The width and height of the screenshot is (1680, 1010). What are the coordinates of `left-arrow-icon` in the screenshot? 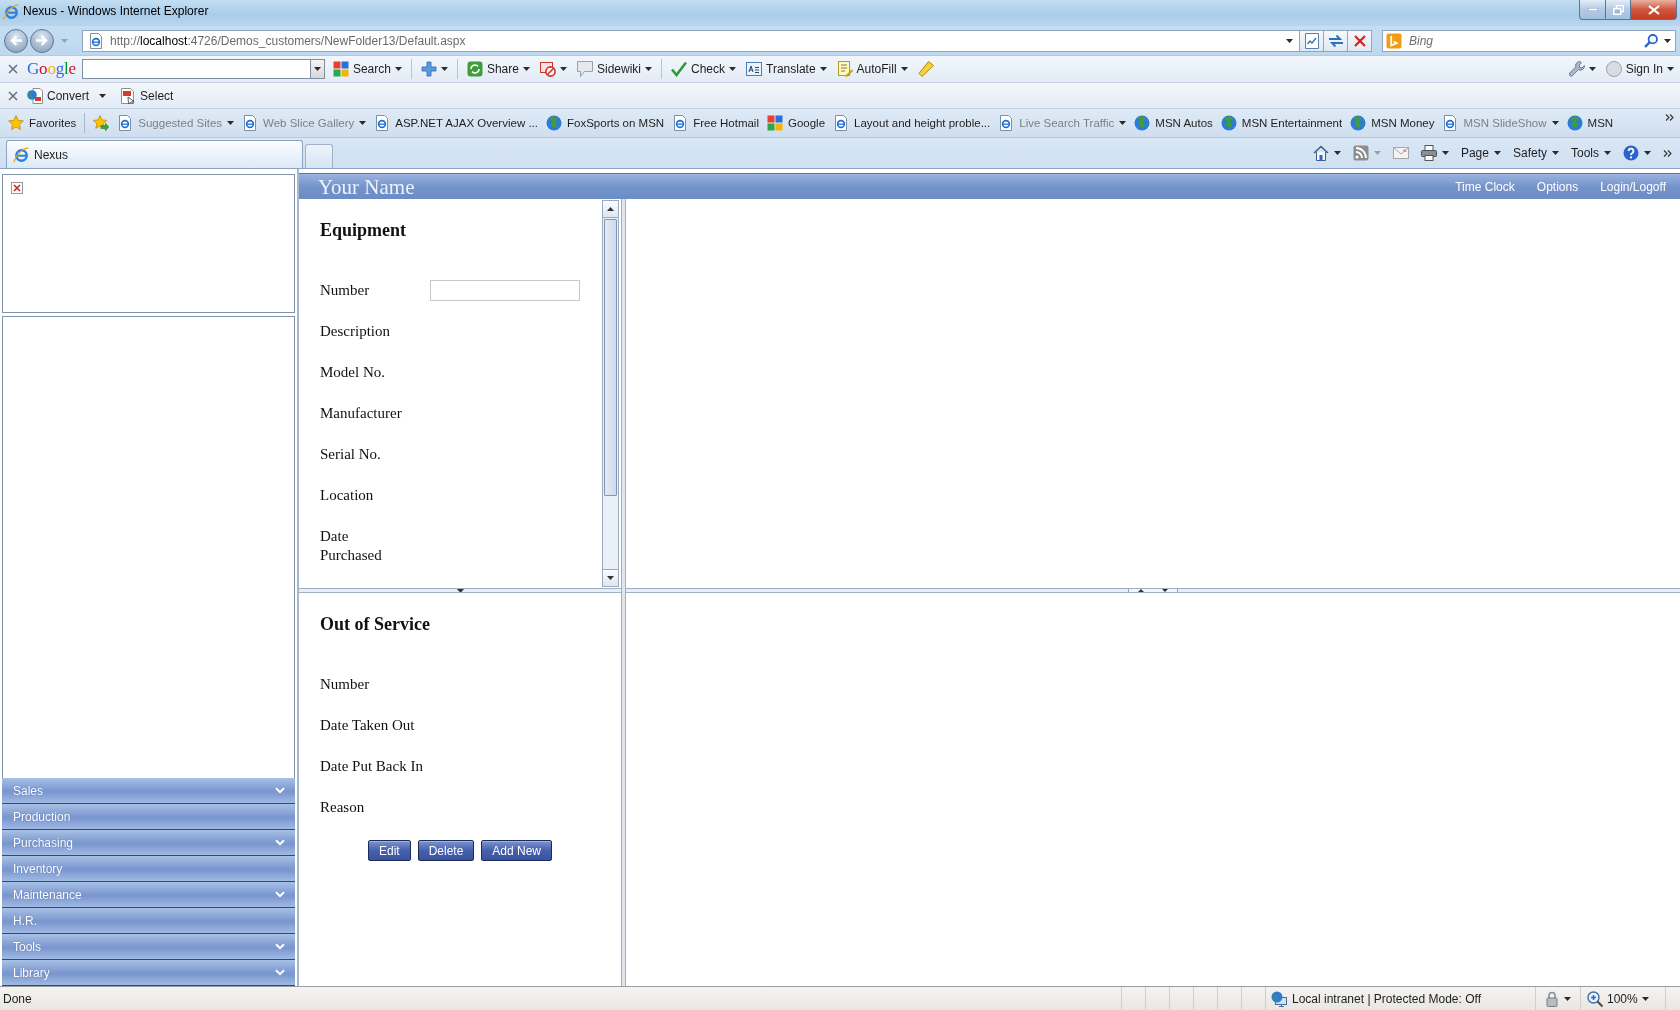 It's located at (16, 40).